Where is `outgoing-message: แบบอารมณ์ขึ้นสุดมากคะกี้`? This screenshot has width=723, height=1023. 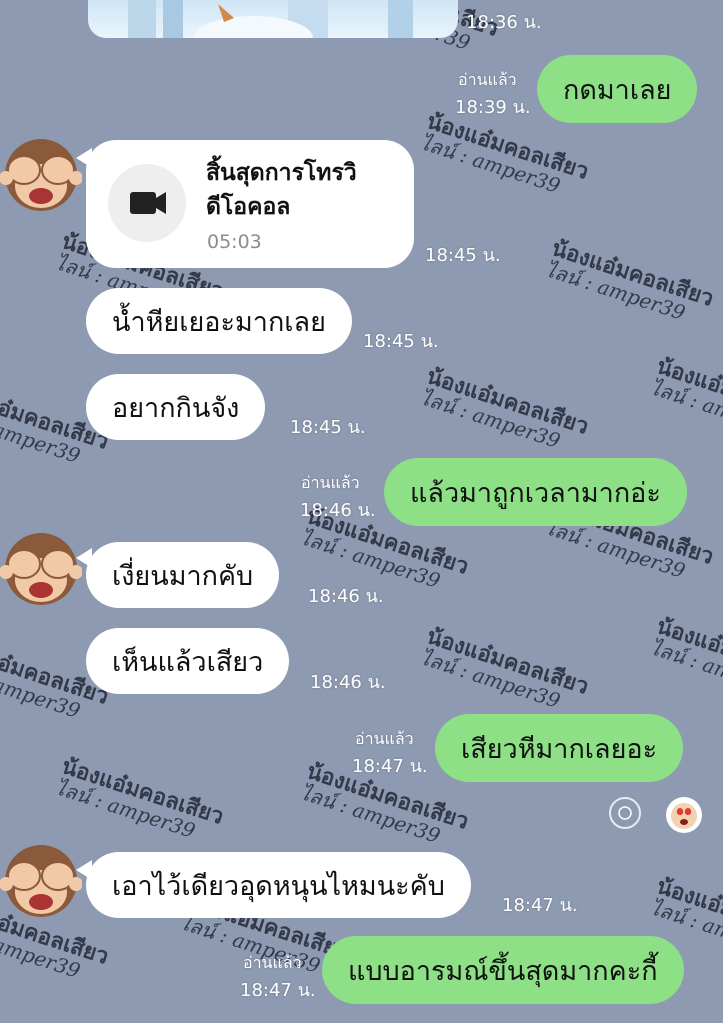
outgoing-message: แบบอารมณ์ขึ้นสุดมากคะกี้ is located at coordinates (503, 970).